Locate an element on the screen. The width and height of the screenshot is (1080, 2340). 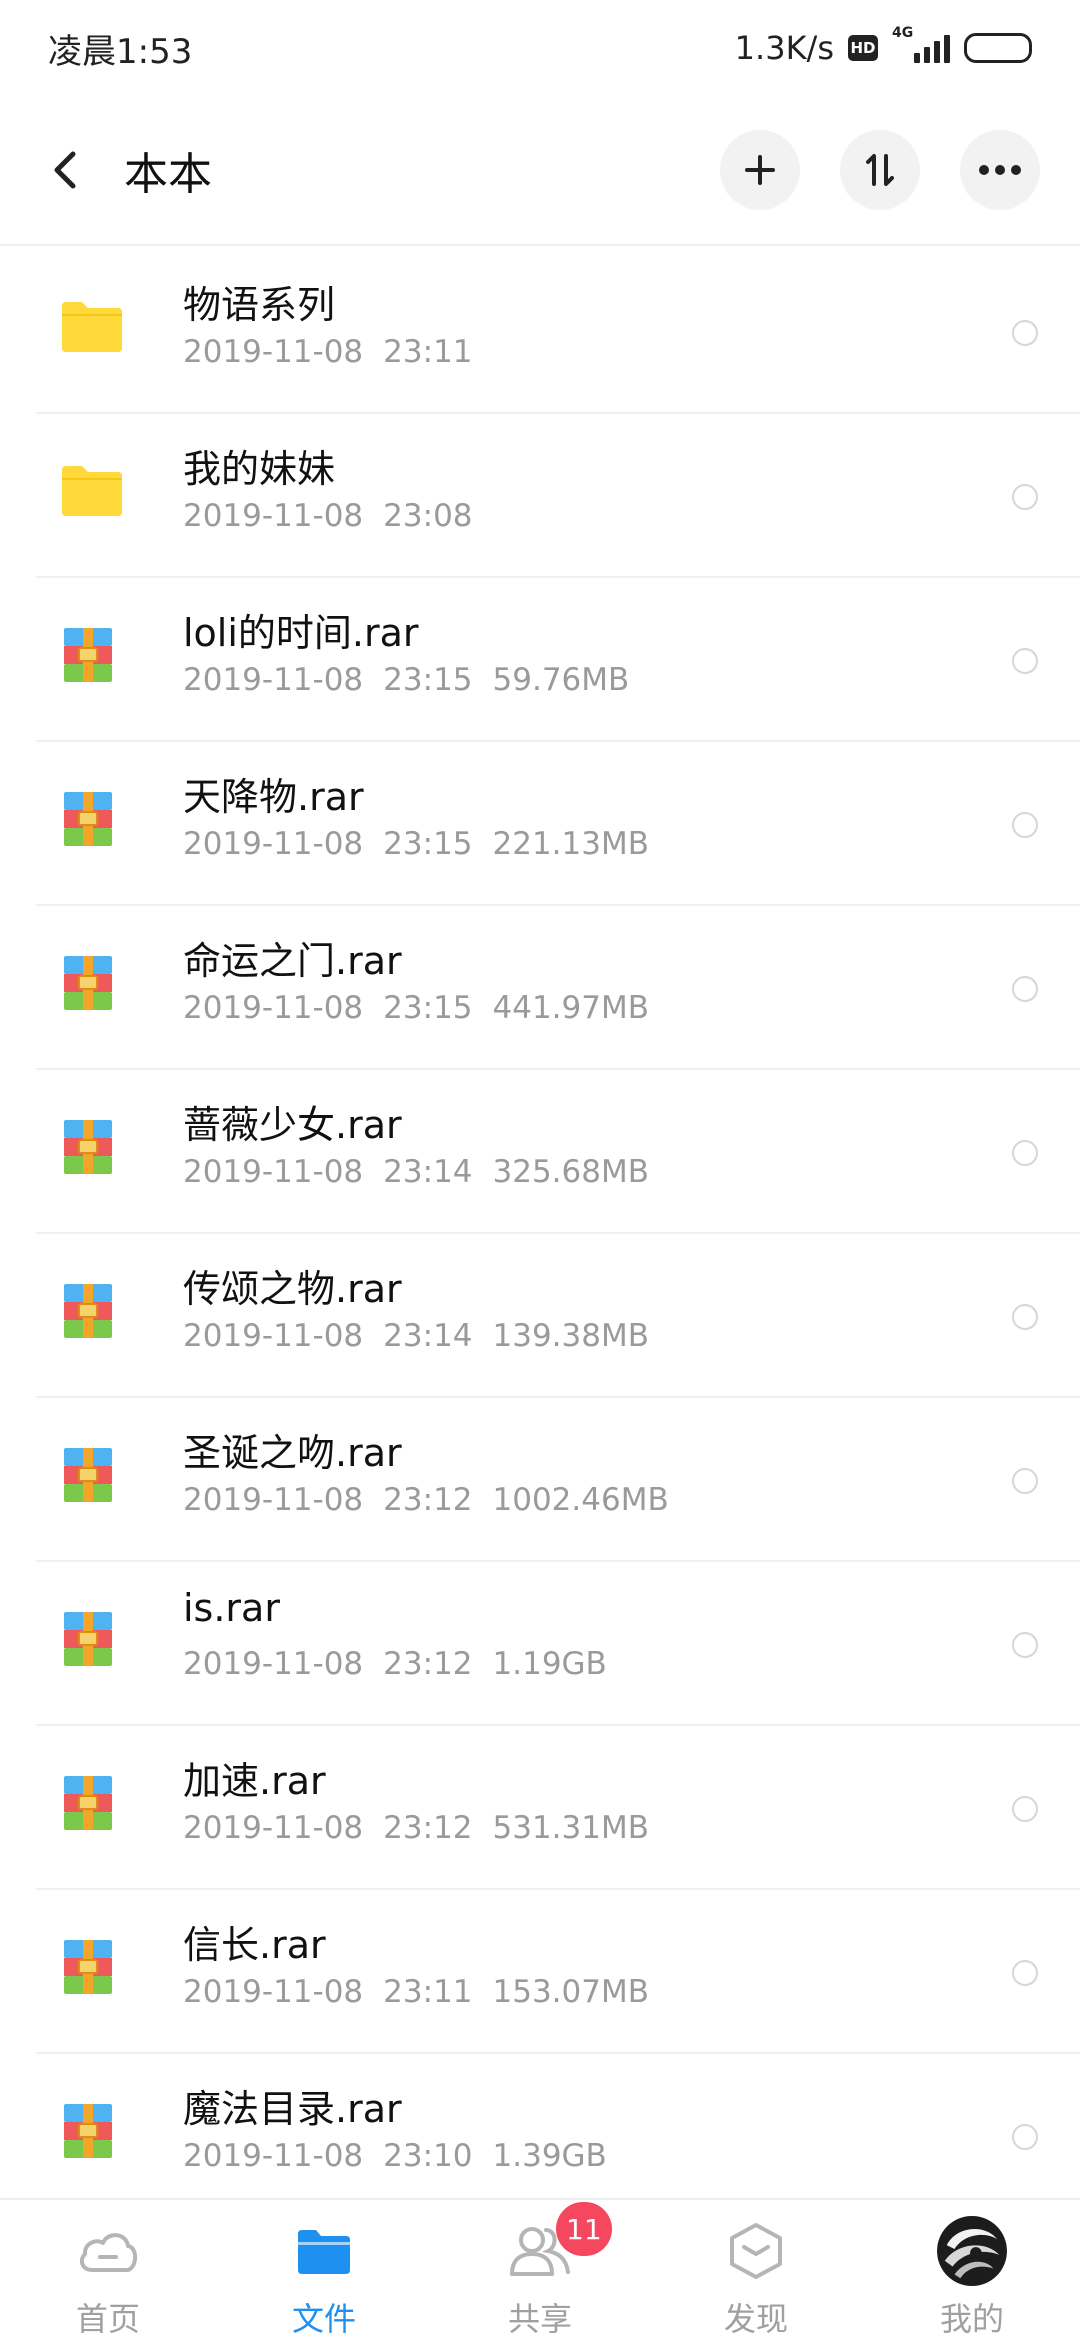
file-meta: 2019-11-08 23:10 1.39GB is located at coordinates (405, 2156).